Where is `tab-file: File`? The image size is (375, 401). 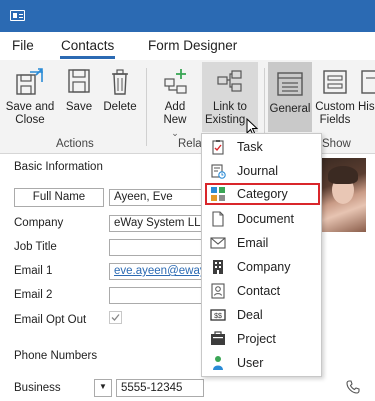 tab-file: File is located at coordinates (23, 45).